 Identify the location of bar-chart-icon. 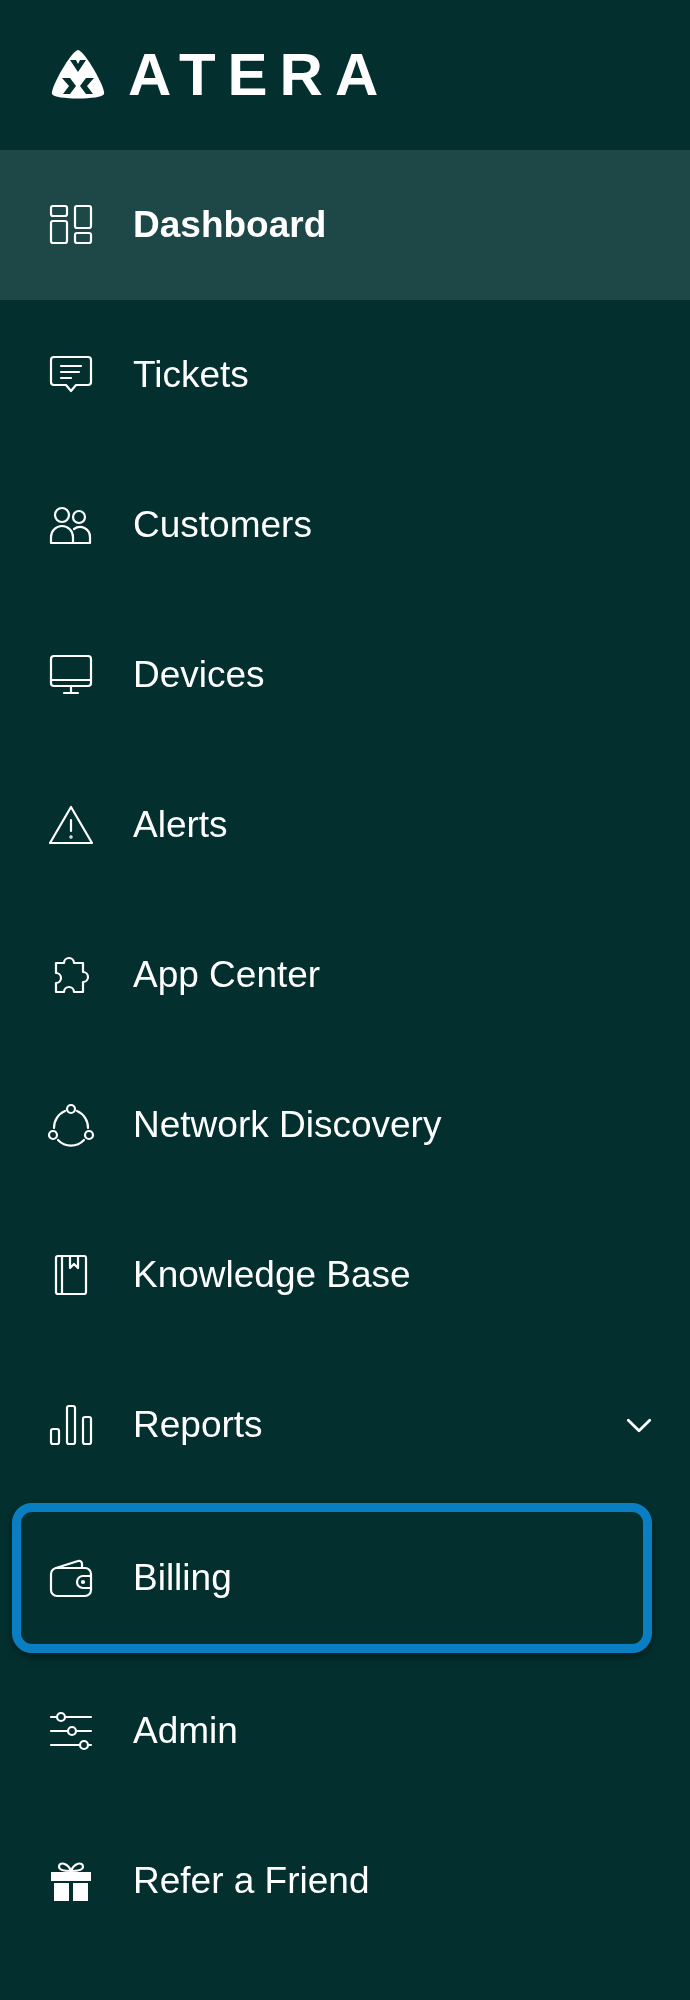
(71, 1425).